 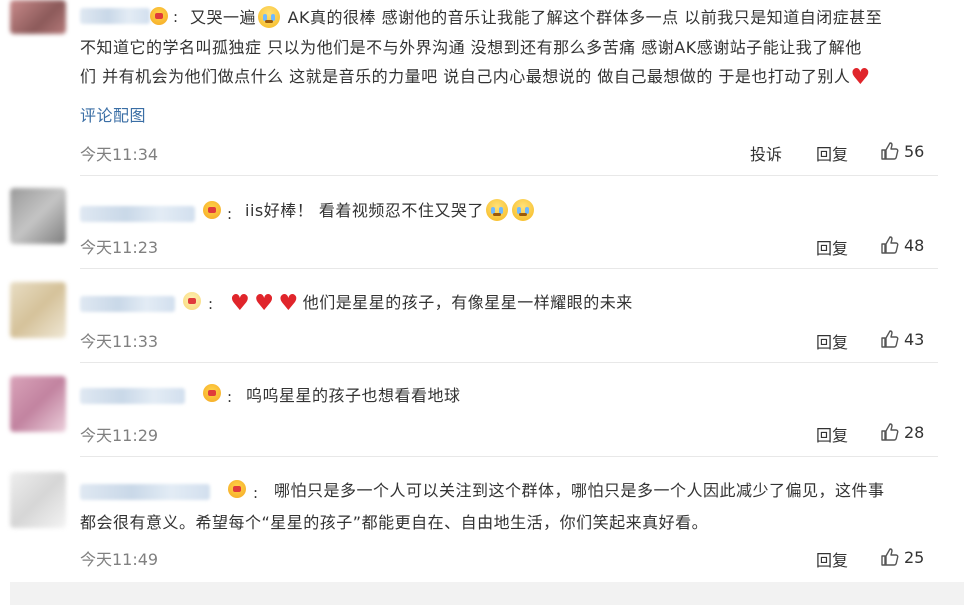 I want to click on like-button: 43, so click(x=902, y=339).